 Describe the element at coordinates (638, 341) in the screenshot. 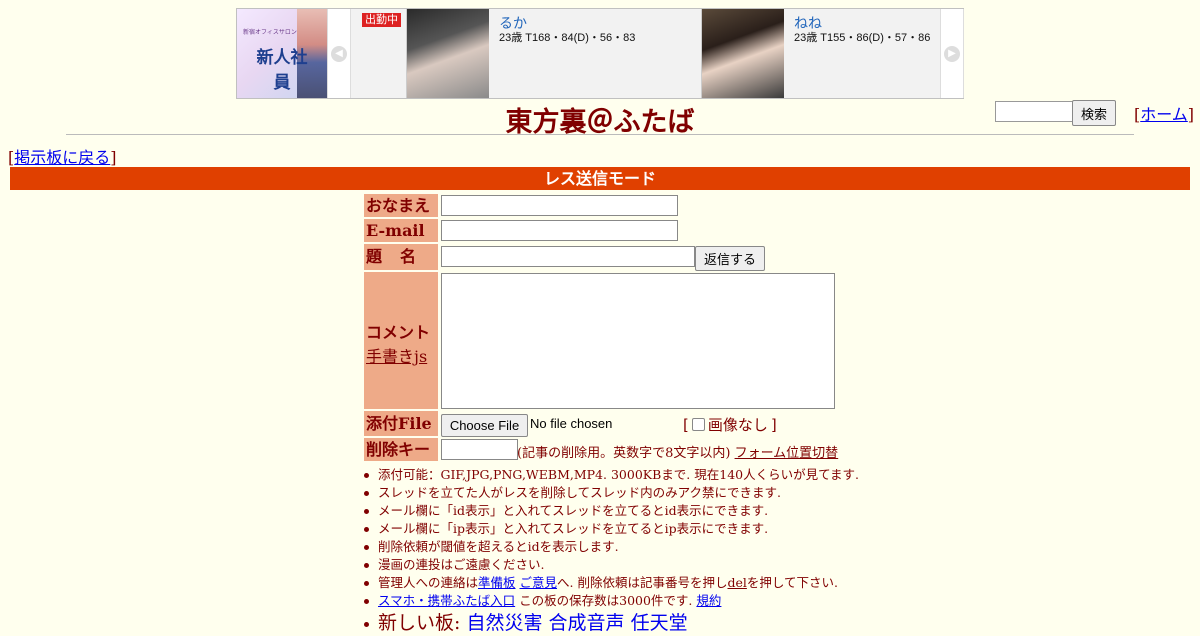

I see `comment-textarea` at that location.